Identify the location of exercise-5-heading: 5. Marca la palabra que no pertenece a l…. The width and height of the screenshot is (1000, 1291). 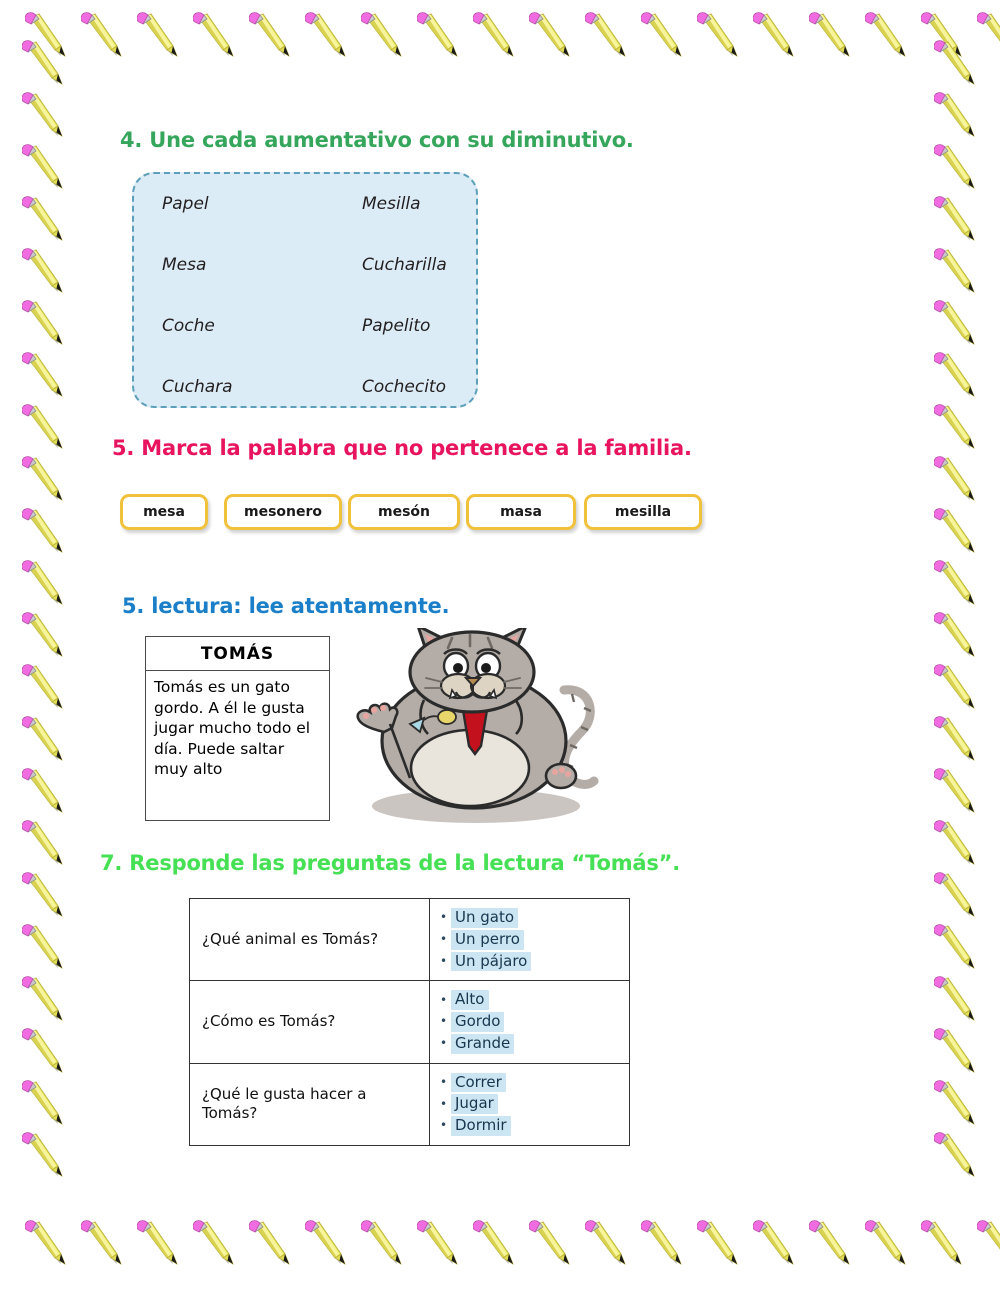
(402, 448).